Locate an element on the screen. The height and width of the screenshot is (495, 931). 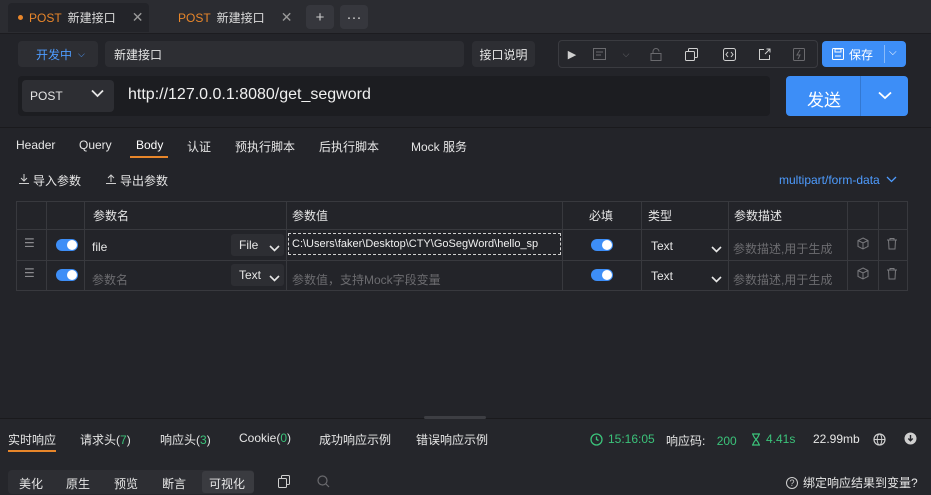
tab-error-example: 错误响应示例 is located at coordinates (452, 439).